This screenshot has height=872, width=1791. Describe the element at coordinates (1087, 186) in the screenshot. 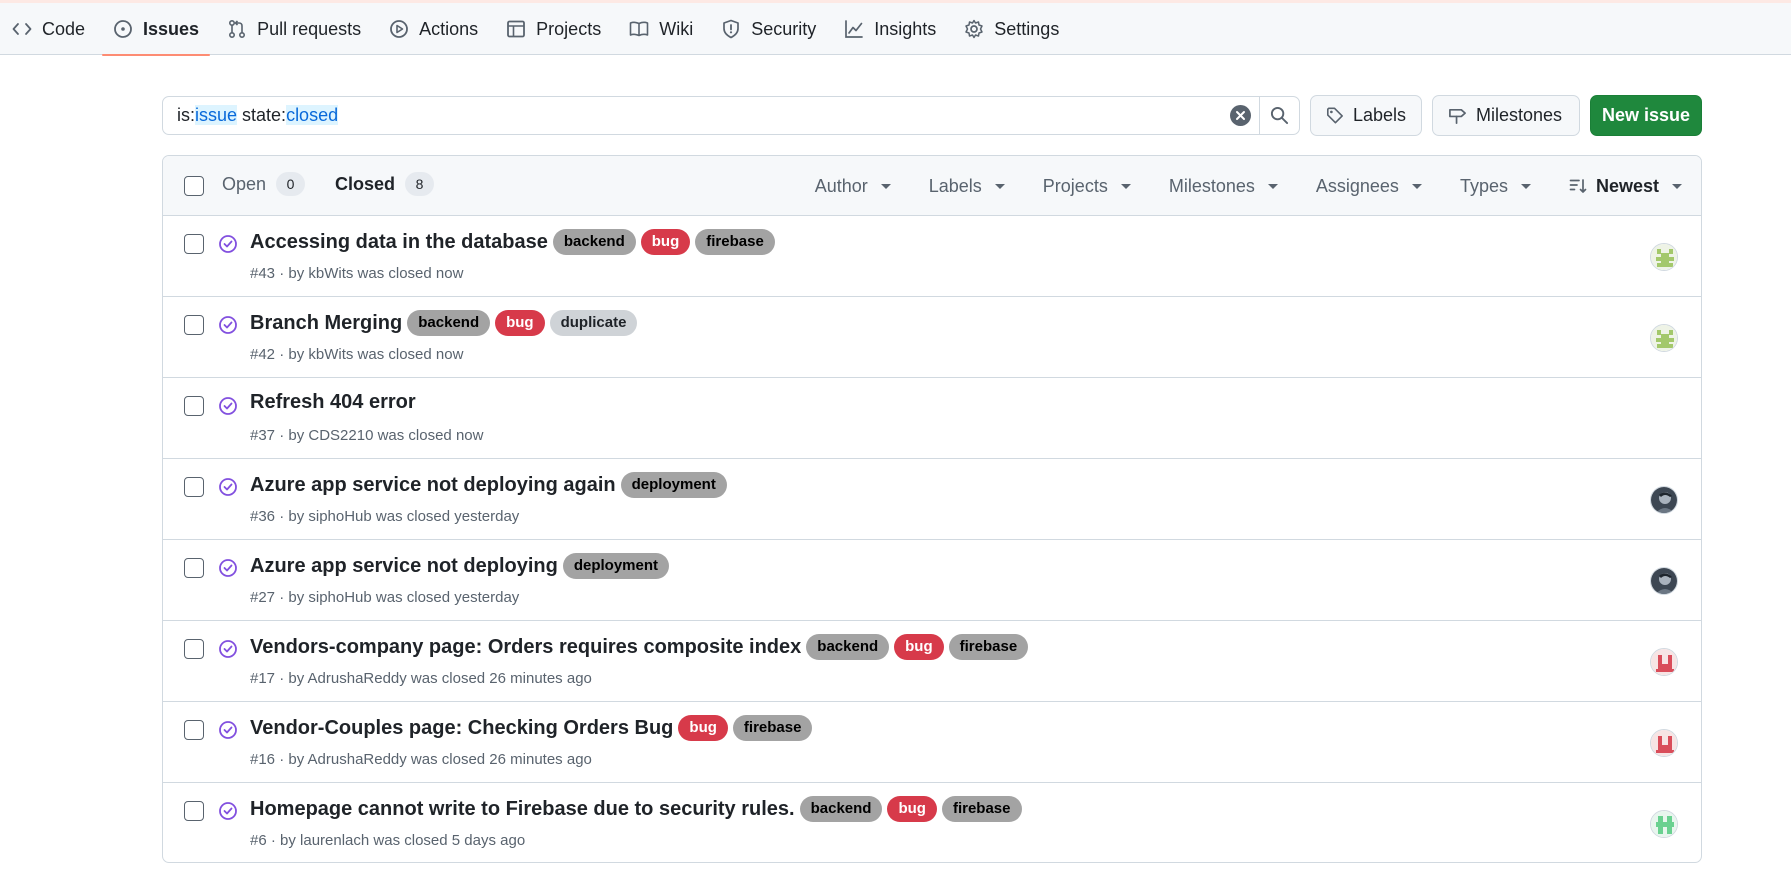

I see `filter-projects: Projects` at that location.